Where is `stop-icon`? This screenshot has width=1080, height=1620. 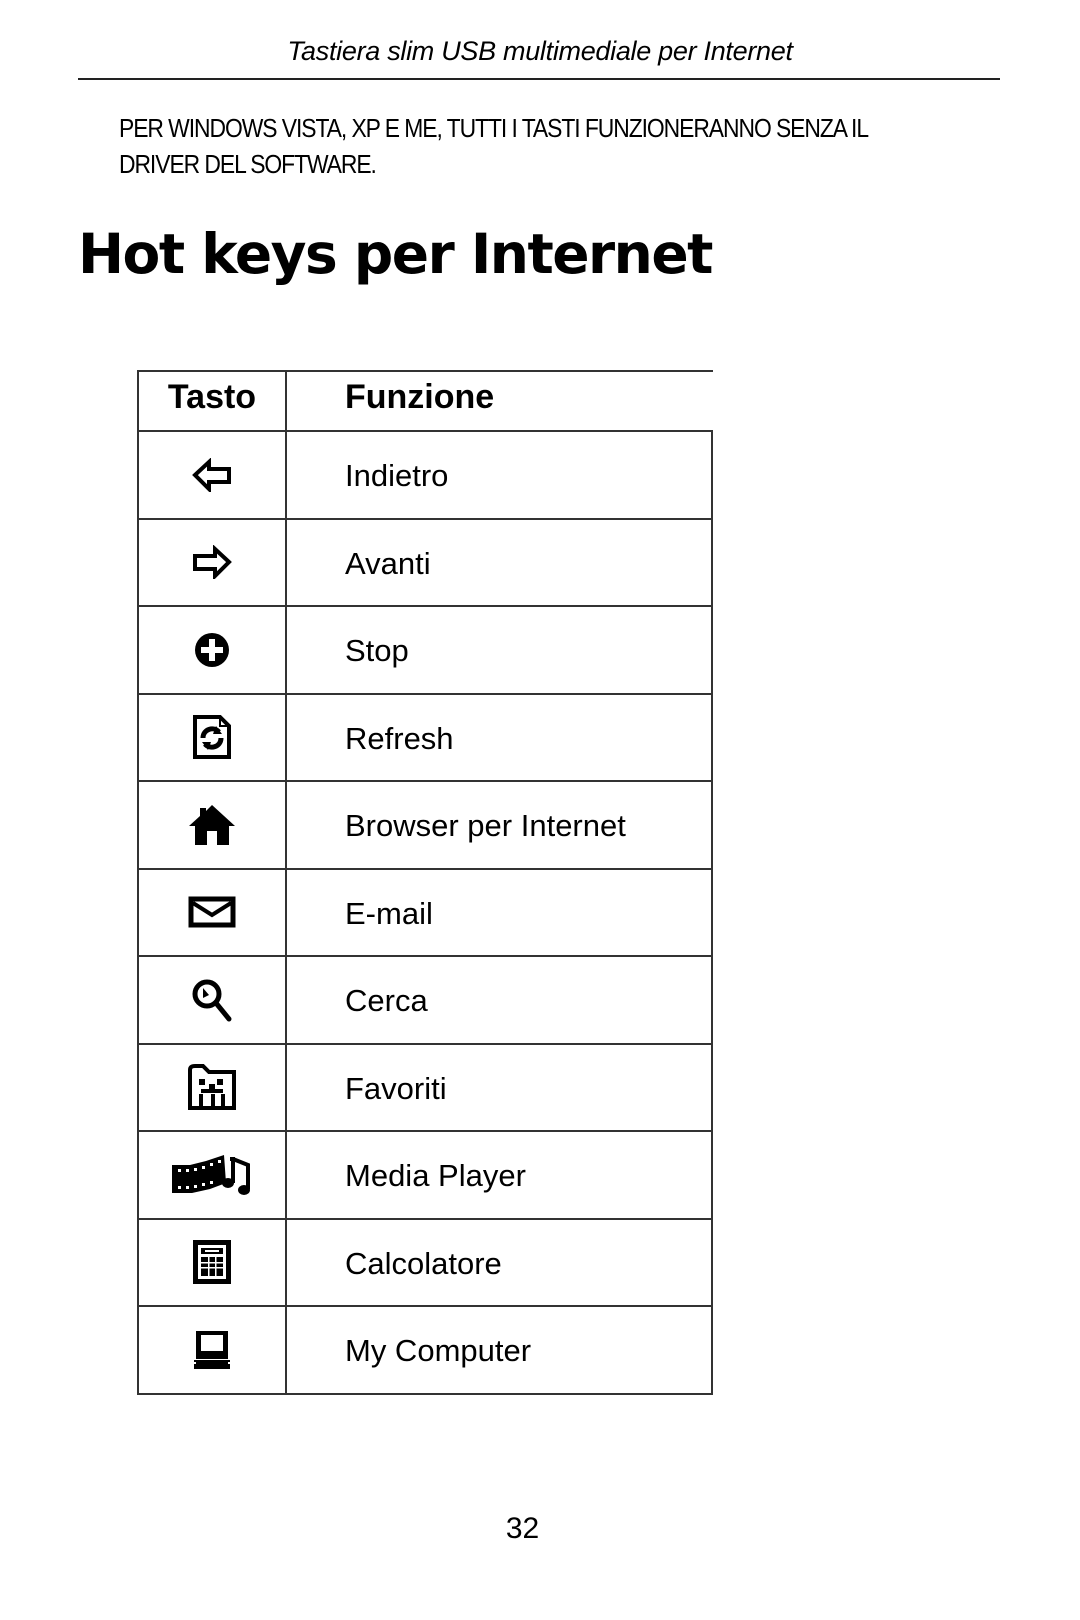
stop-icon is located at coordinates (212, 650).